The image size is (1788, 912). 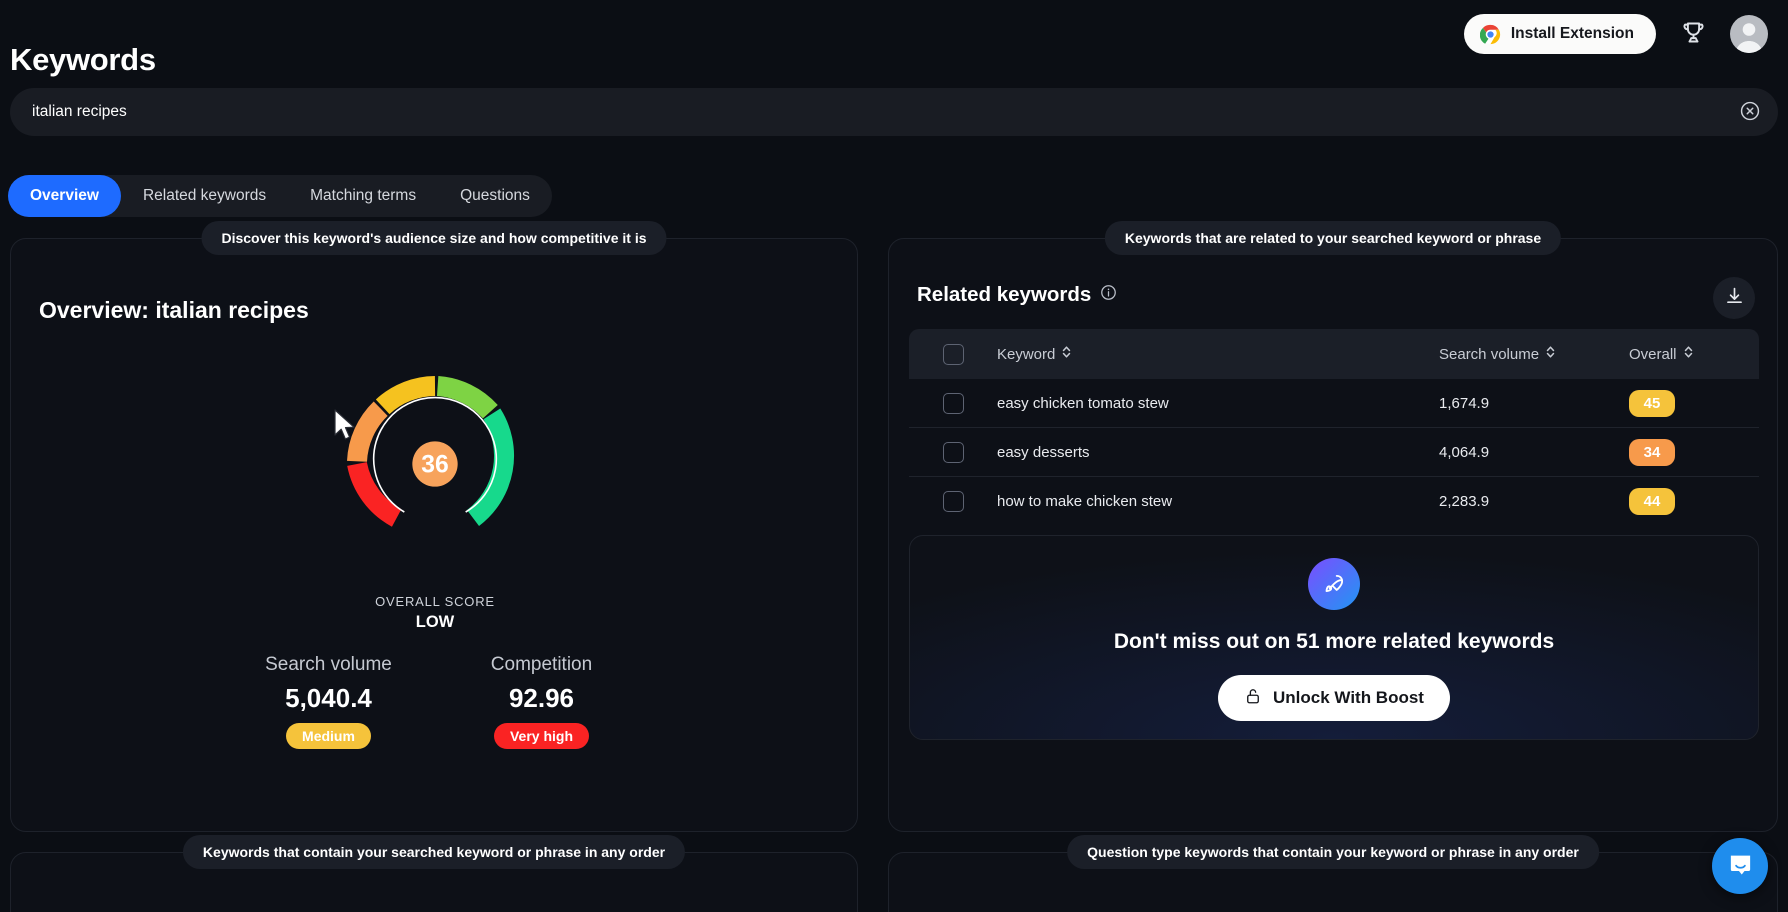 I want to click on intercom-chat-icon, so click(x=1740, y=866).